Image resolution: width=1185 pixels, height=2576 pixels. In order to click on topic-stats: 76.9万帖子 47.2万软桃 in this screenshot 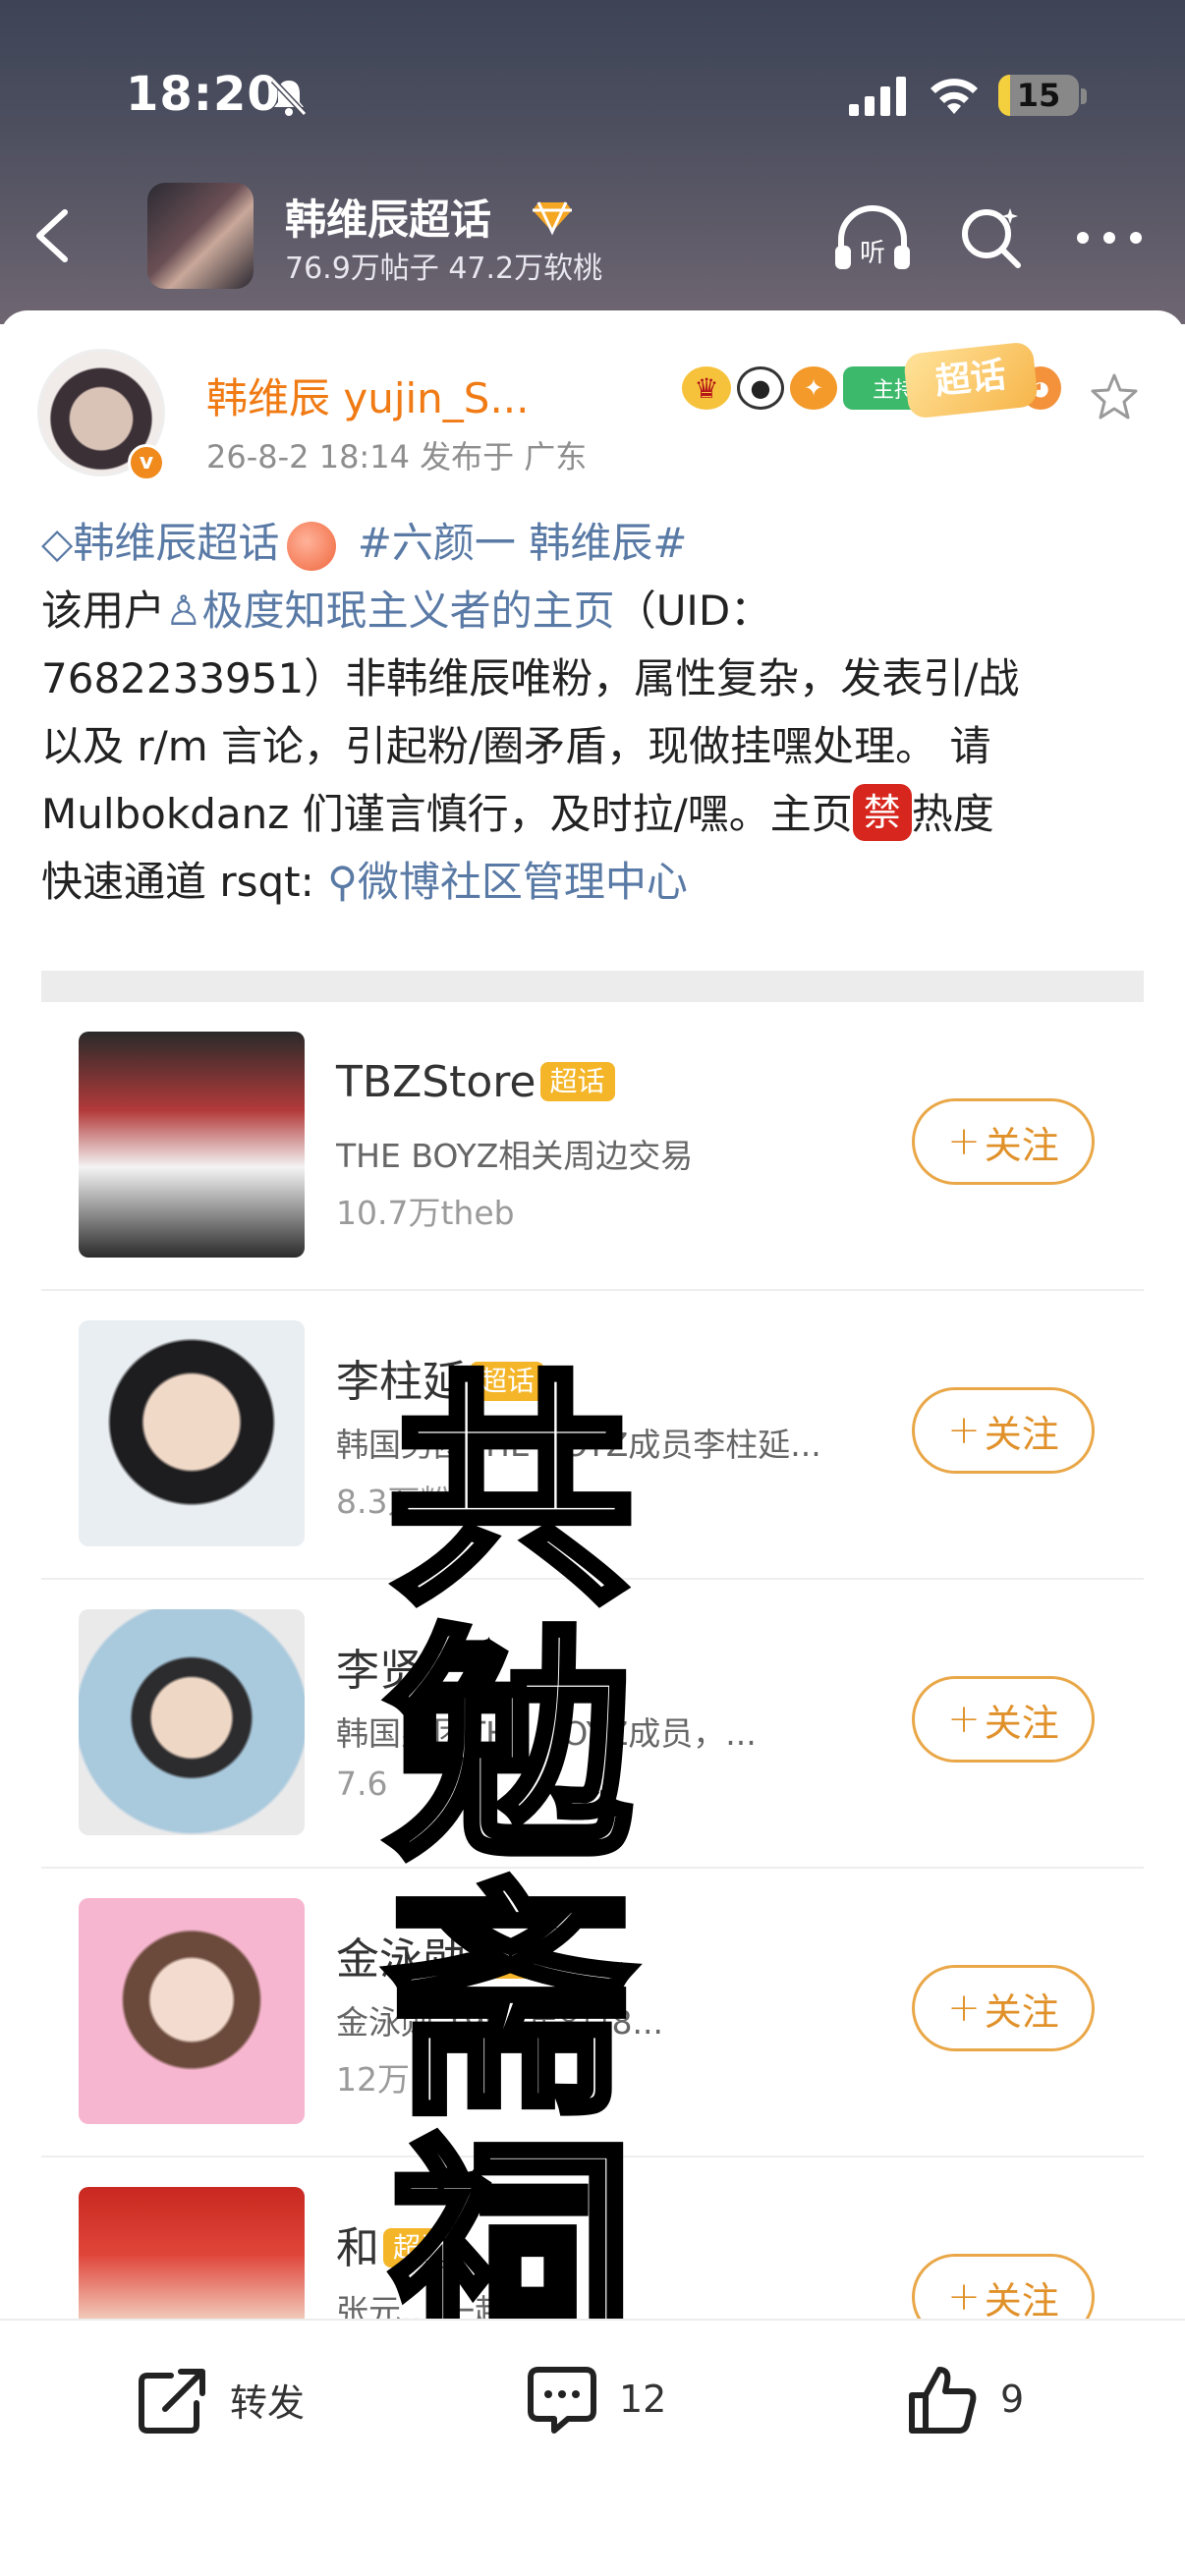, I will do `click(444, 269)`.